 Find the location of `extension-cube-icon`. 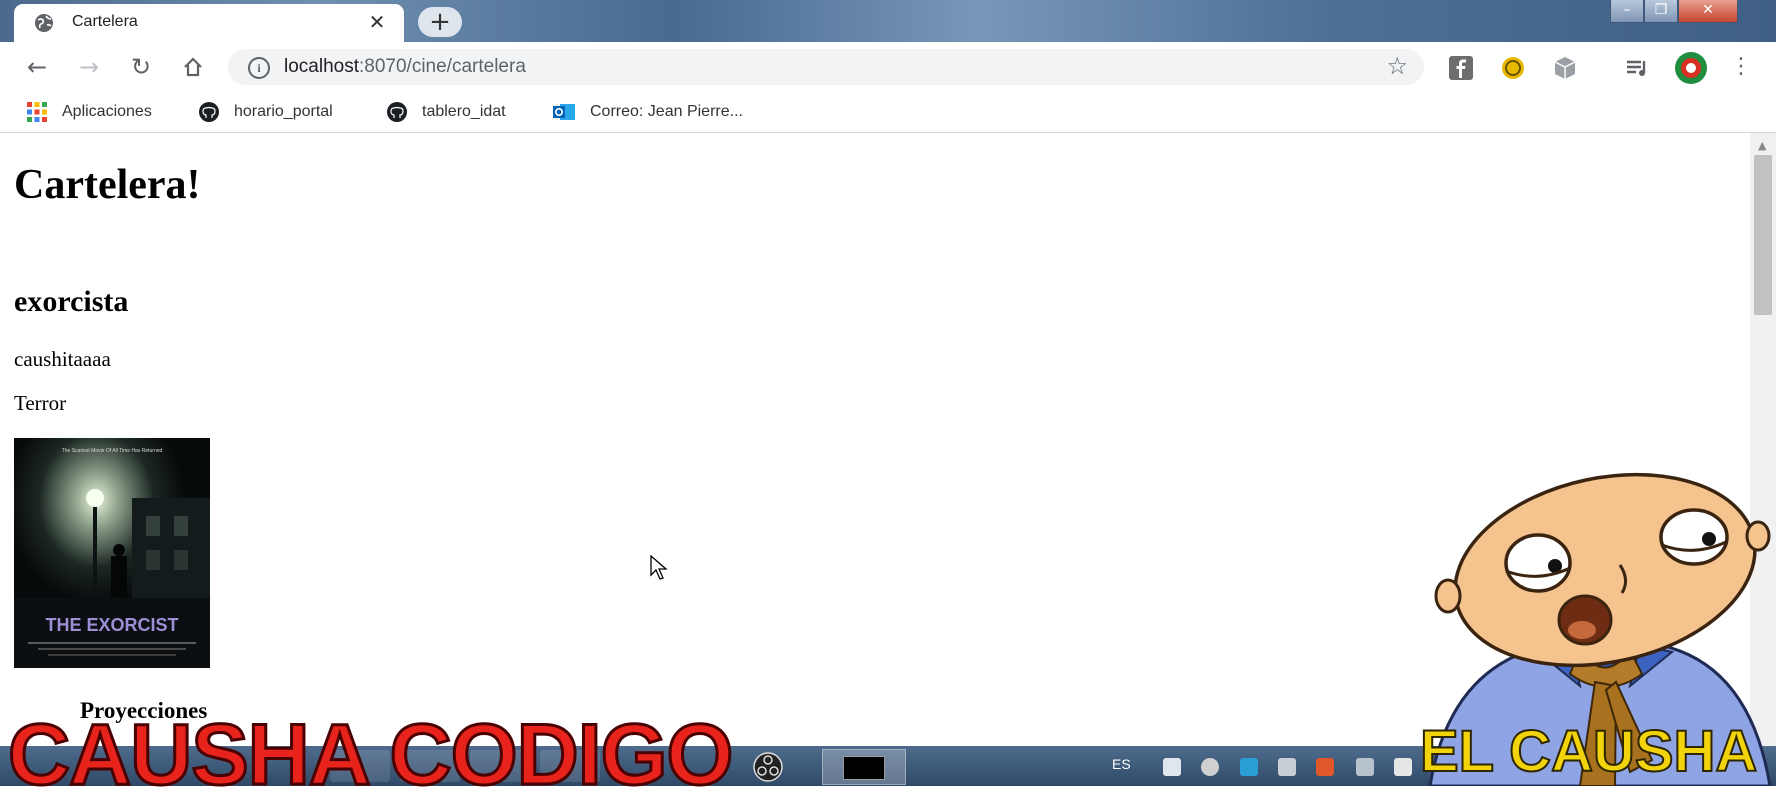

extension-cube-icon is located at coordinates (1565, 68).